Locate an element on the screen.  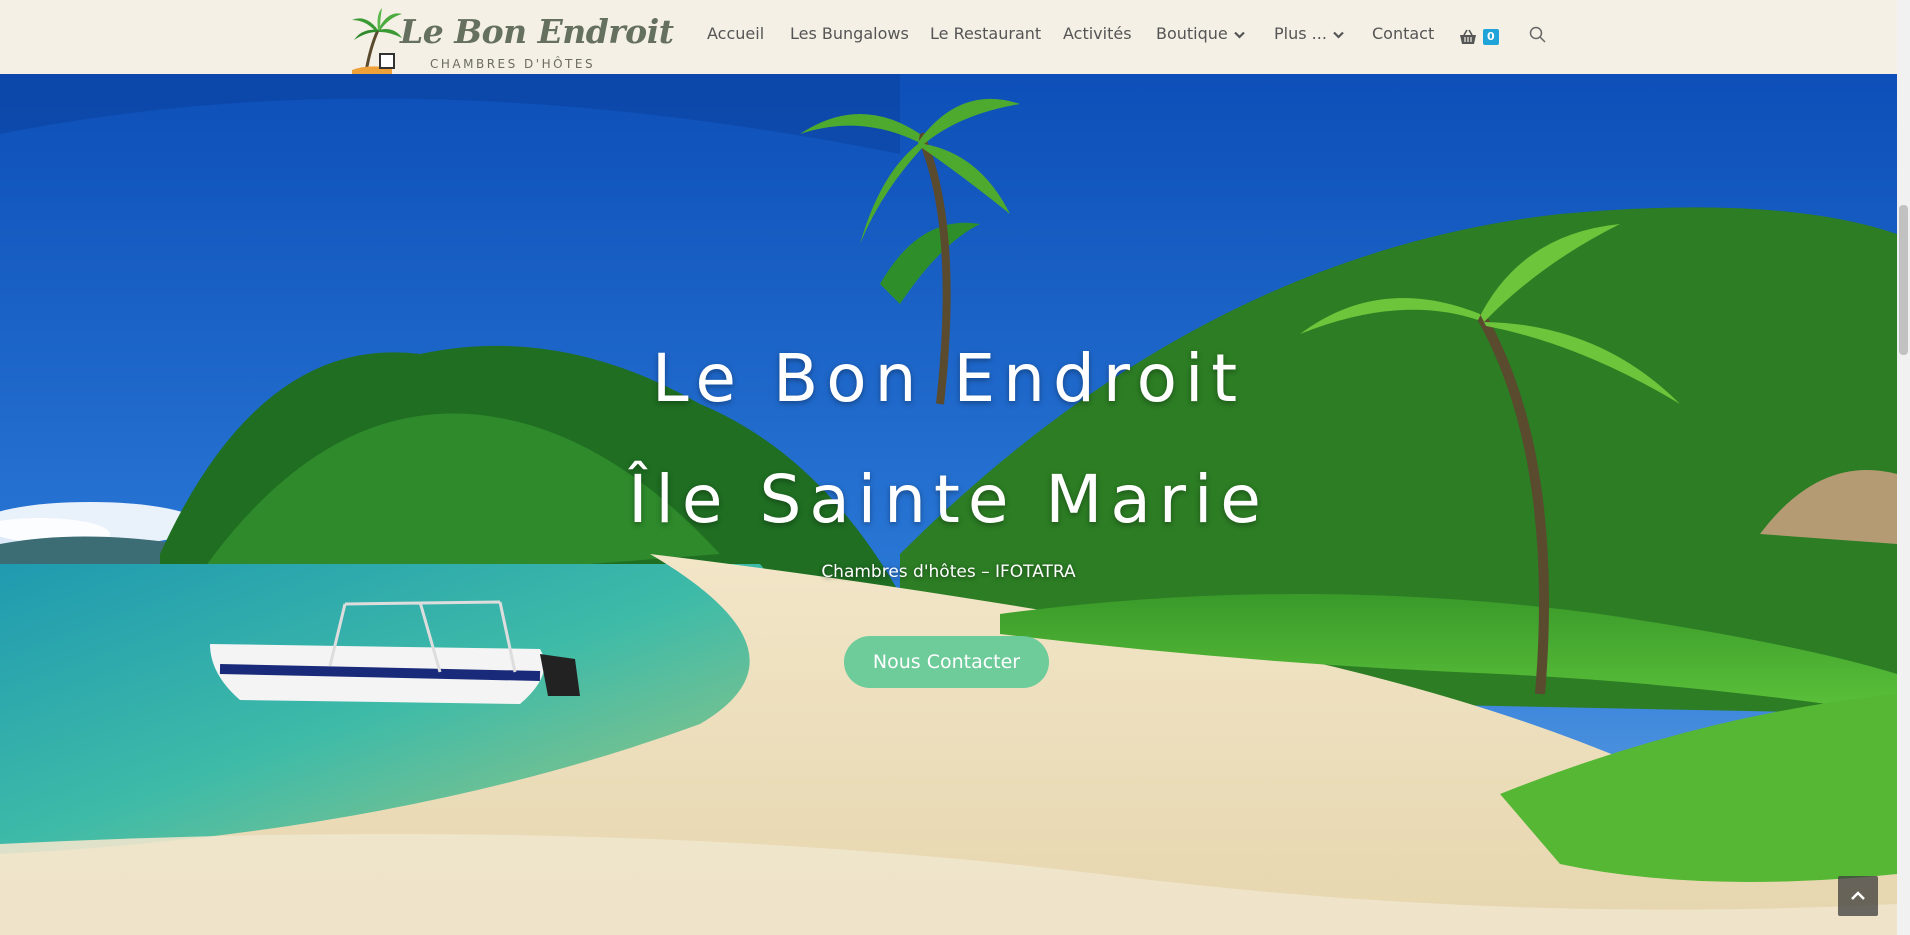
nav-item-contact: Contact is located at coordinates (1403, 33).